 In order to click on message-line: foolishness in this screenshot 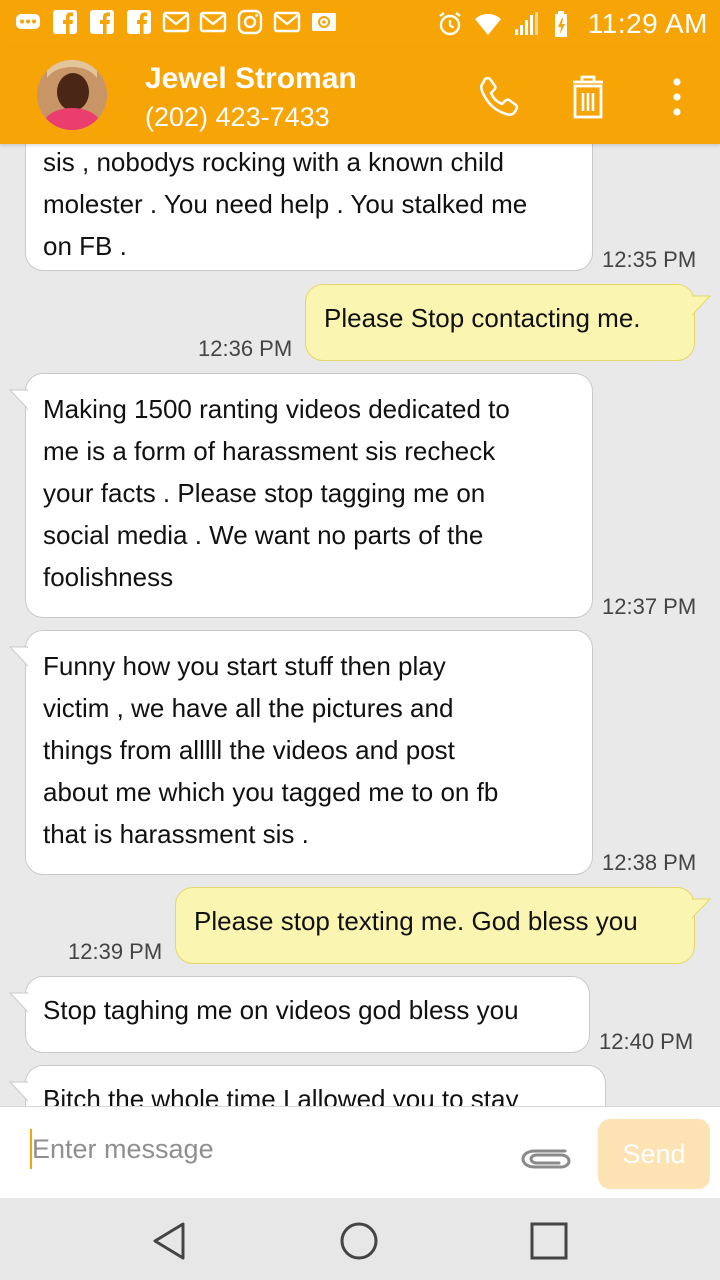, I will do `click(108, 577)`.